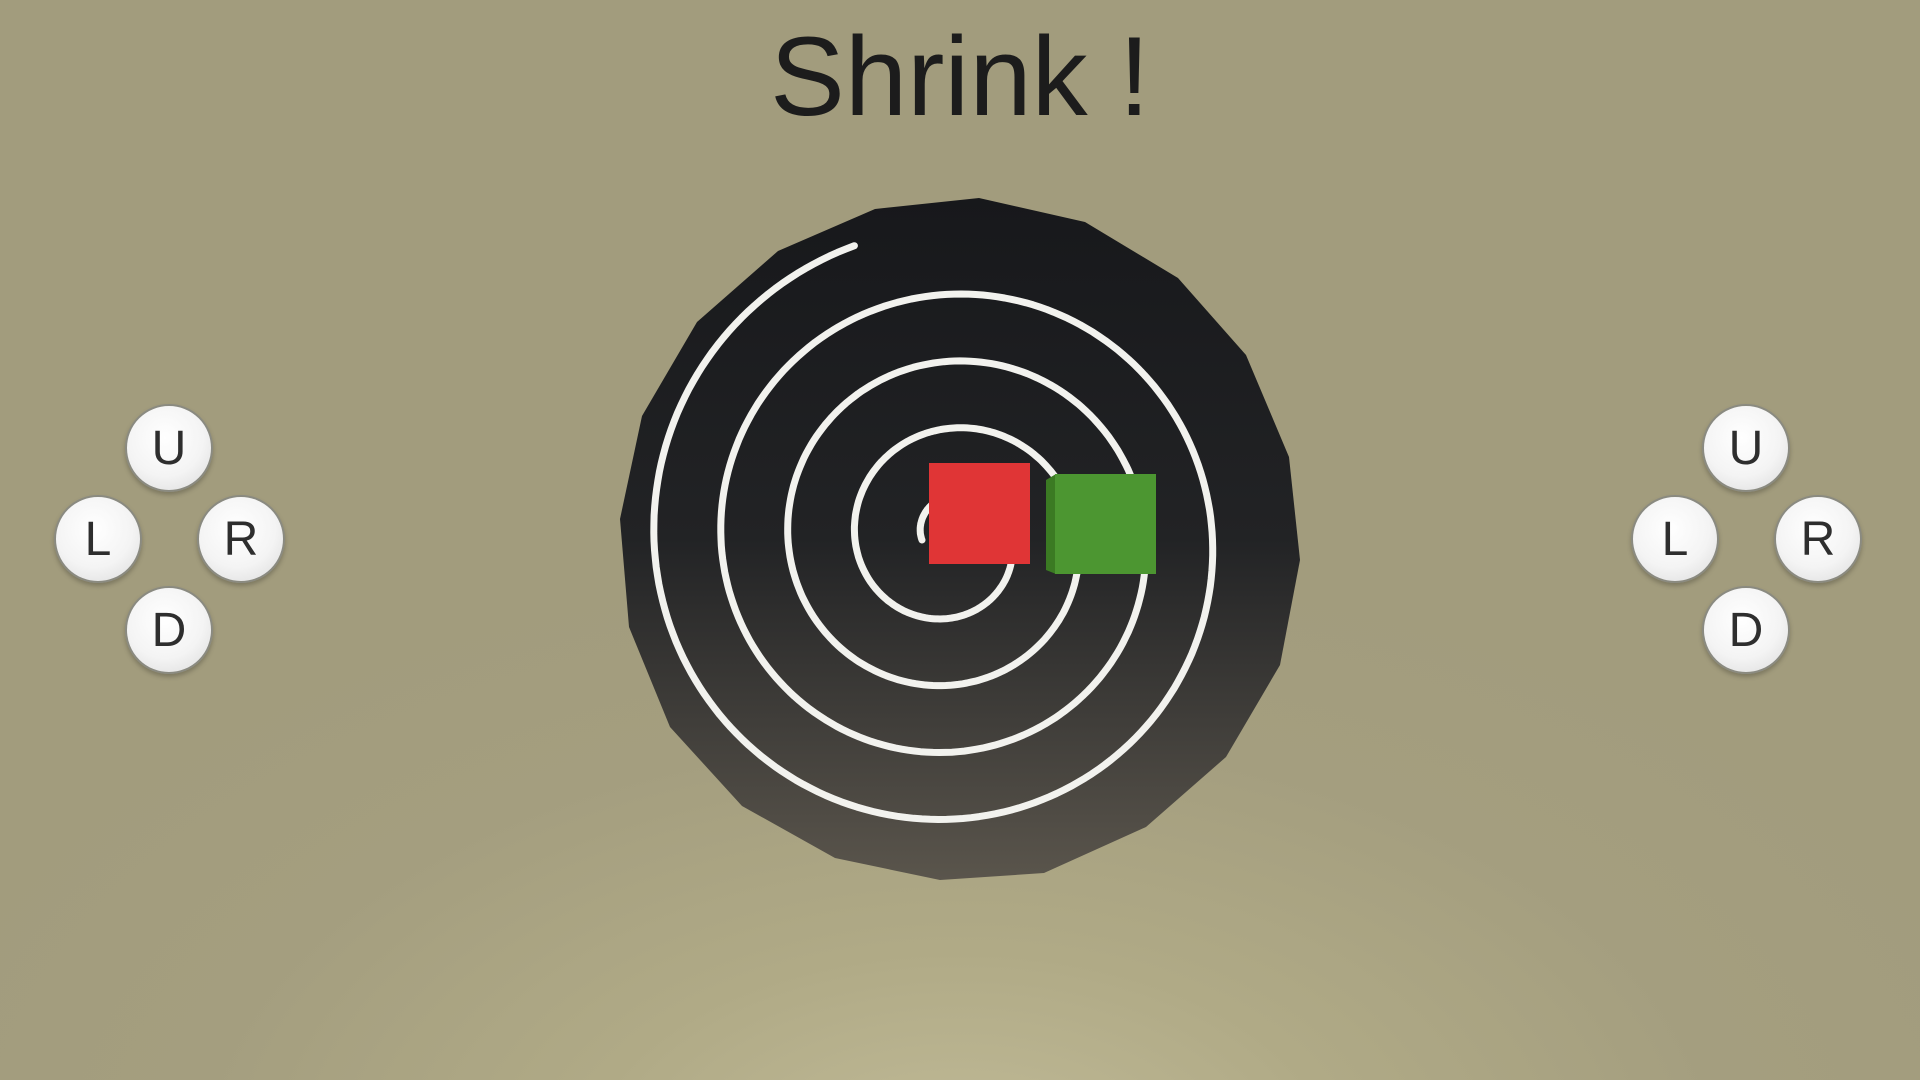 The height and width of the screenshot is (1080, 1920). Describe the element at coordinates (1749, 540) in the screenshot. I see `right-dpad: U L R D` at that location.